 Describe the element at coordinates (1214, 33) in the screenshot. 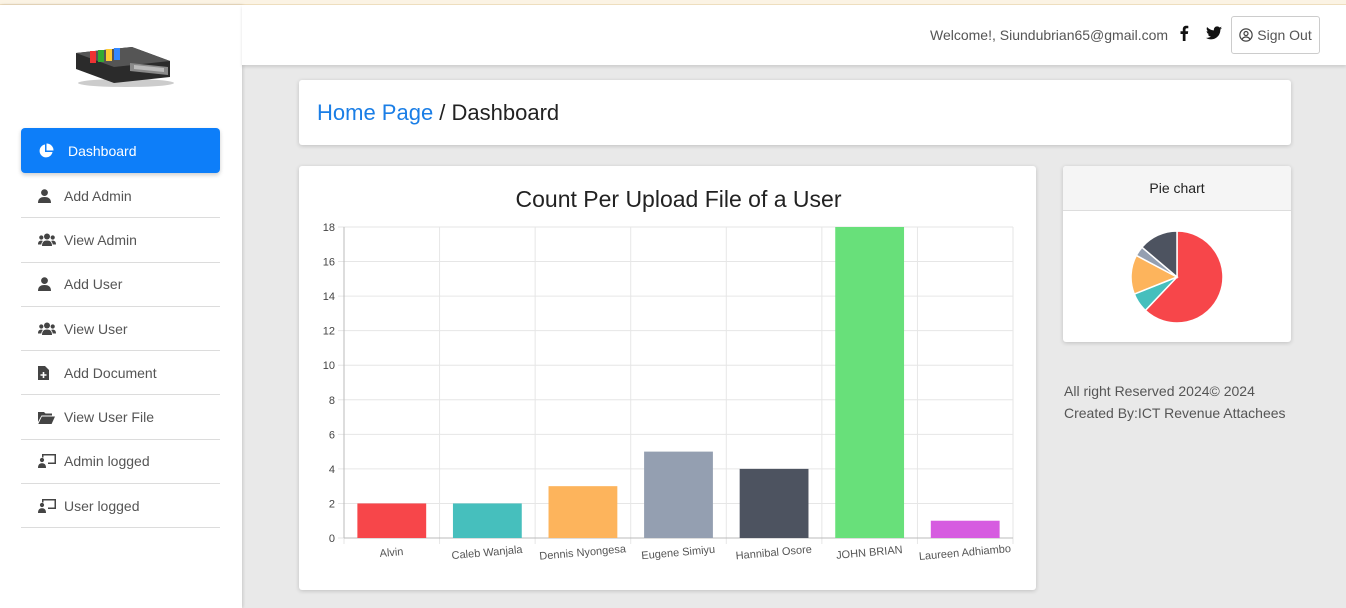

I see `twitter-icon` at that location.